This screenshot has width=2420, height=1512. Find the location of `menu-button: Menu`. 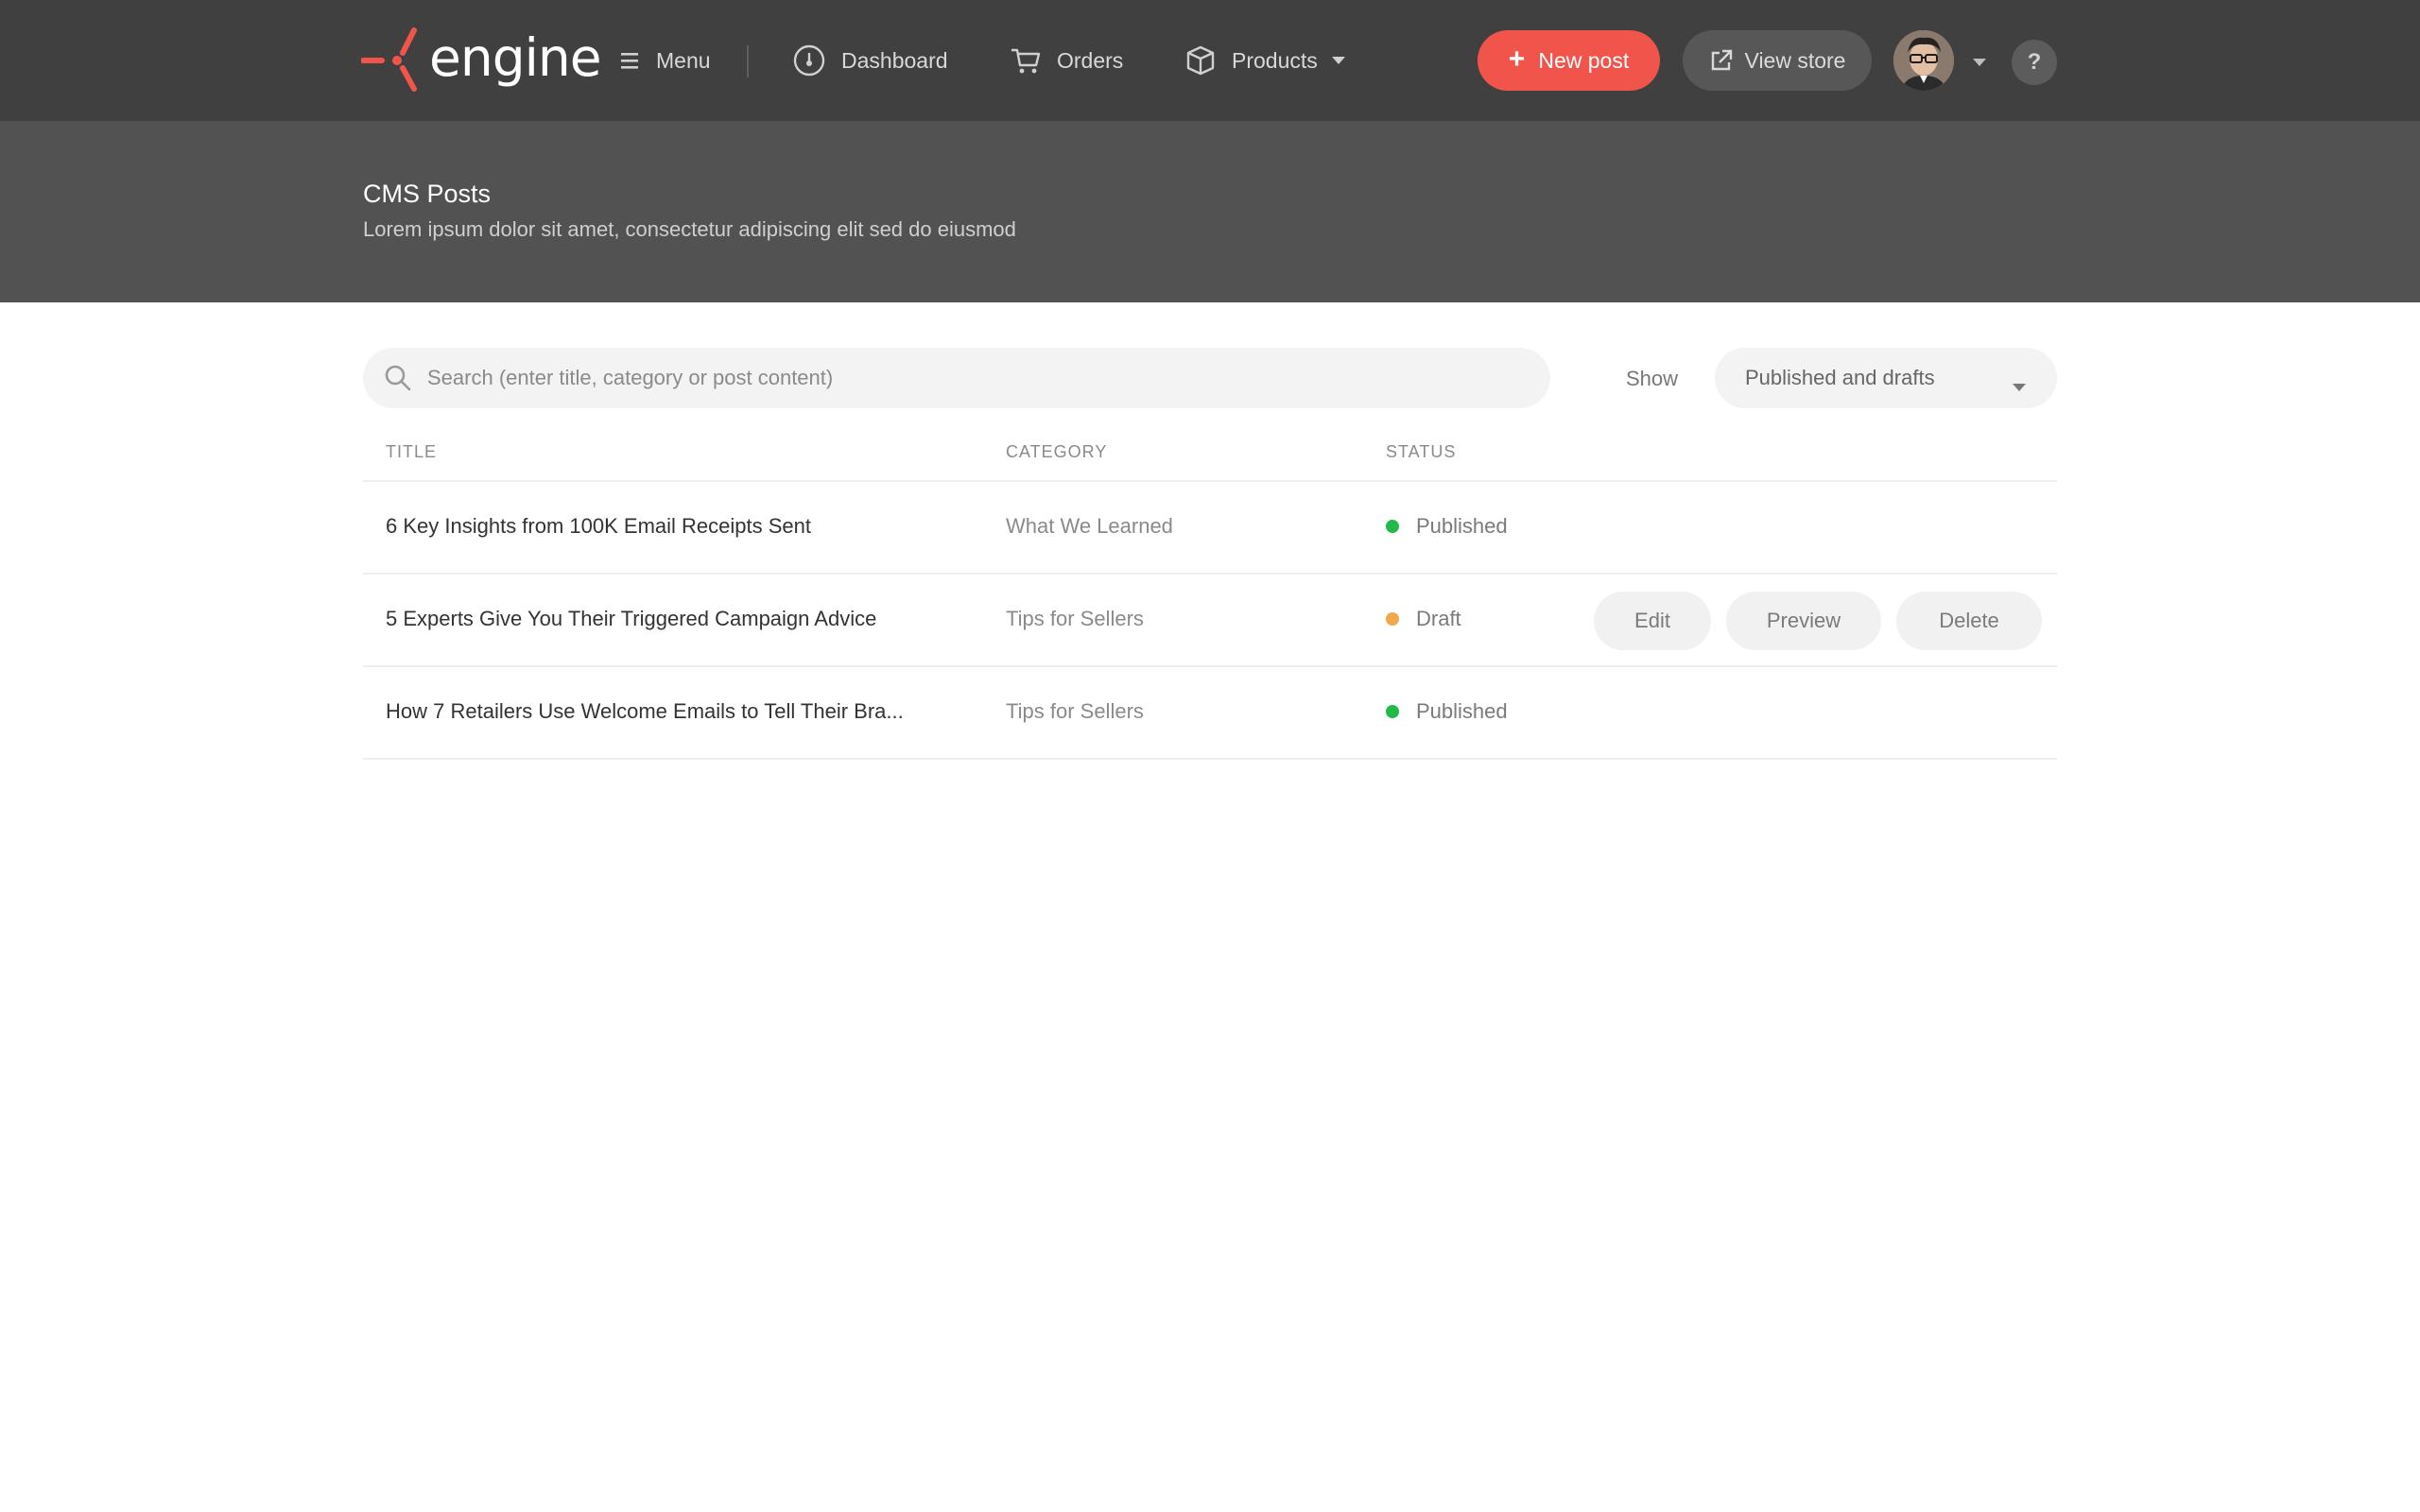

menu-button: Menu is located at coordinates (665, 60).